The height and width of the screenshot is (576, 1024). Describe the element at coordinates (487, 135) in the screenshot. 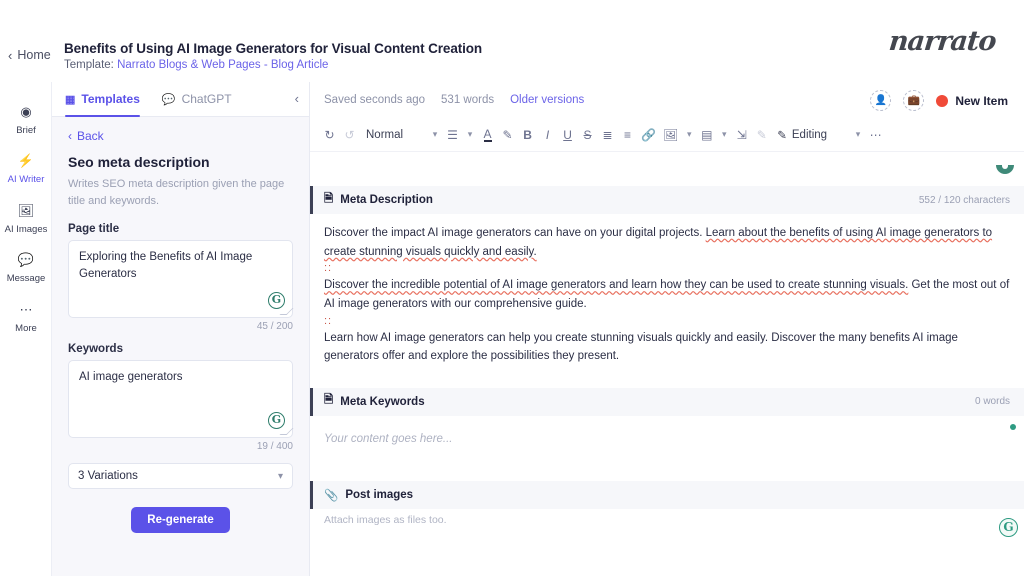

I see `text-color-icon: A` at that location.